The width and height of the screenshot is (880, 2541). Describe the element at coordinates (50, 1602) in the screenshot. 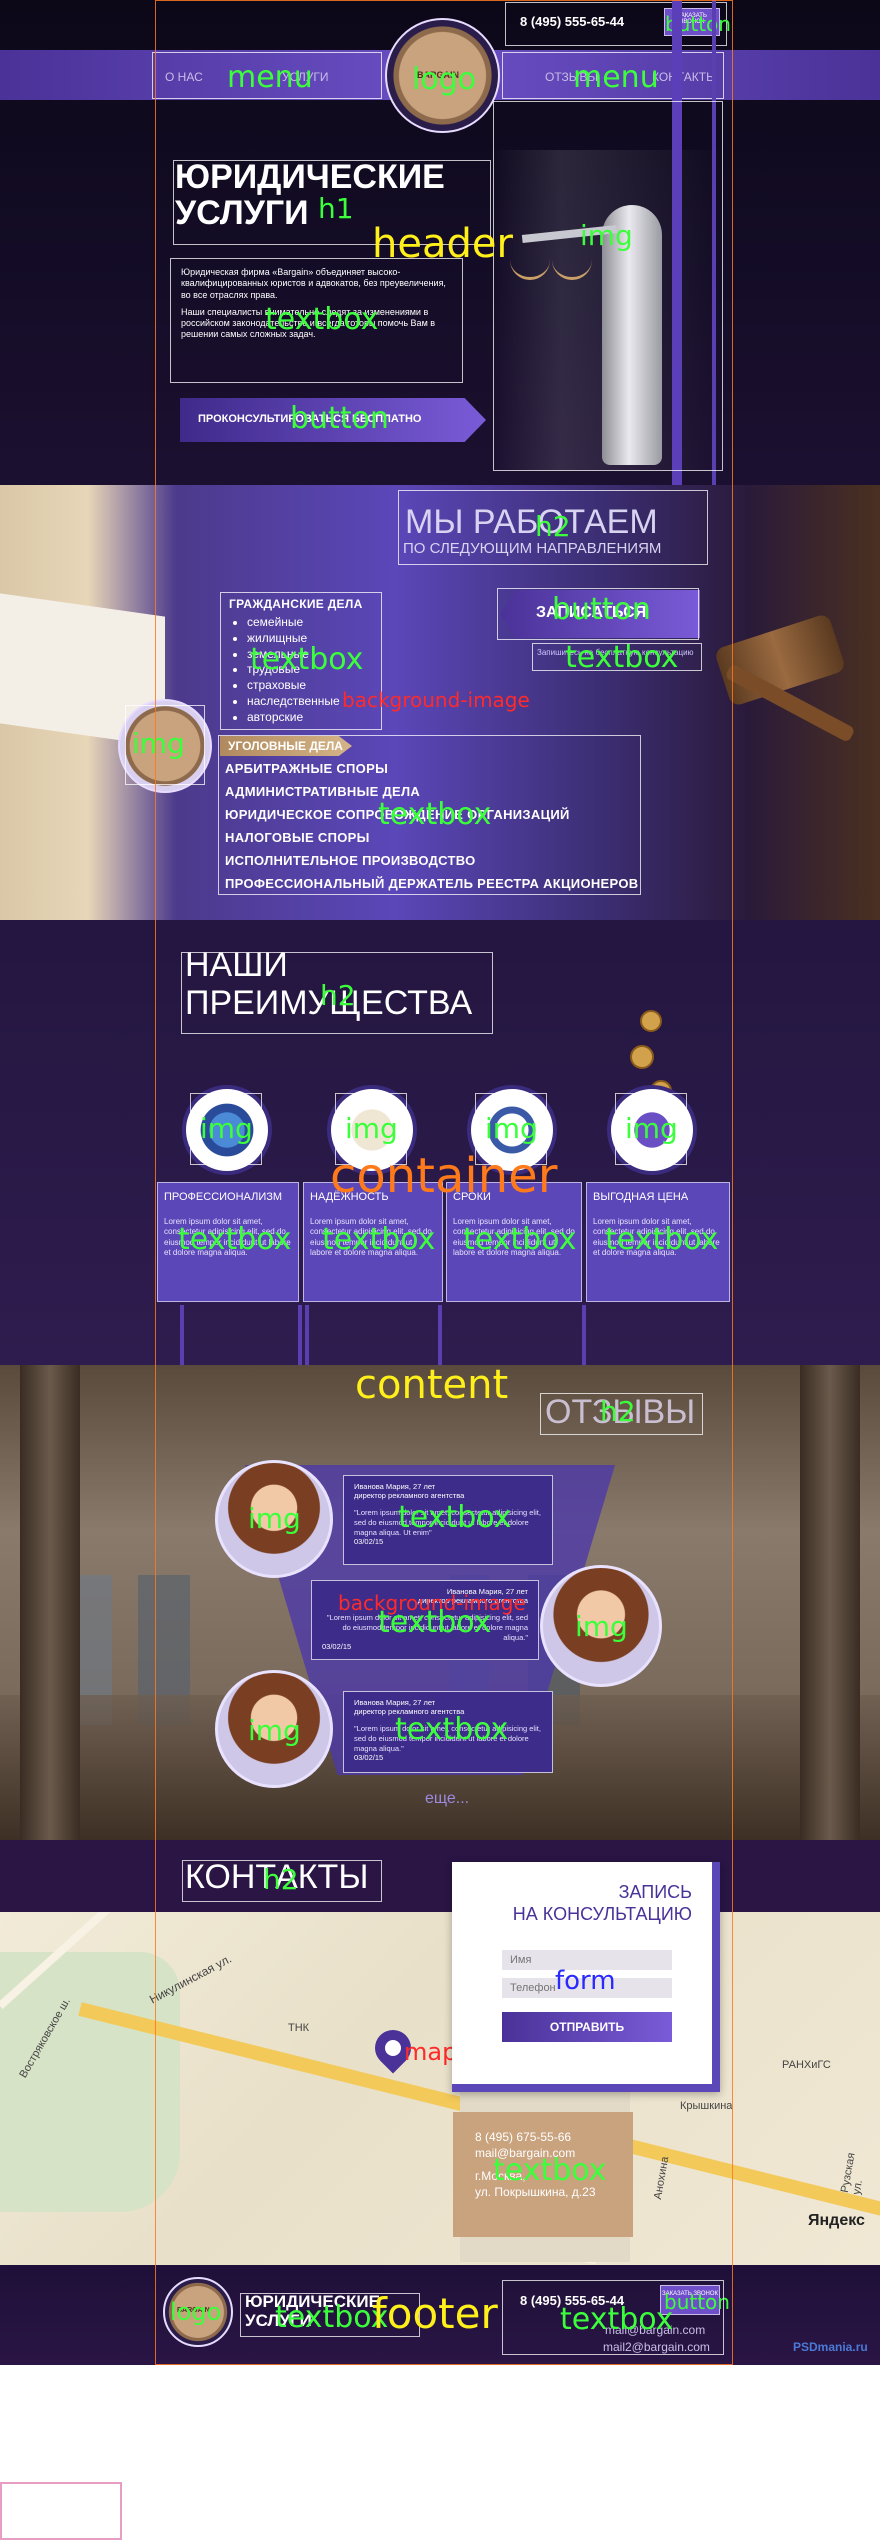

I see `column-left` at that location.